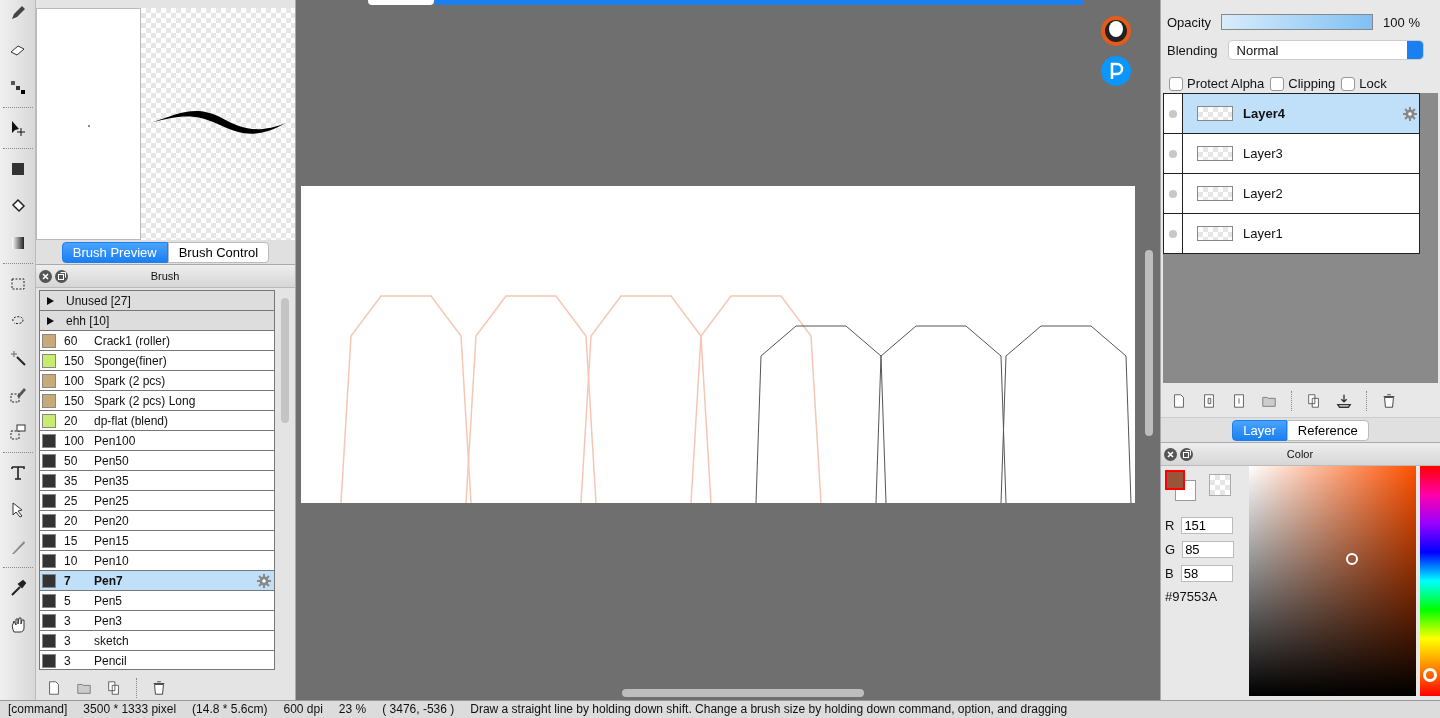  What do you see at coordinates (1116, 71) in the screenshot?
I see `p-badge-icon` at bounding box center [1116, 71].